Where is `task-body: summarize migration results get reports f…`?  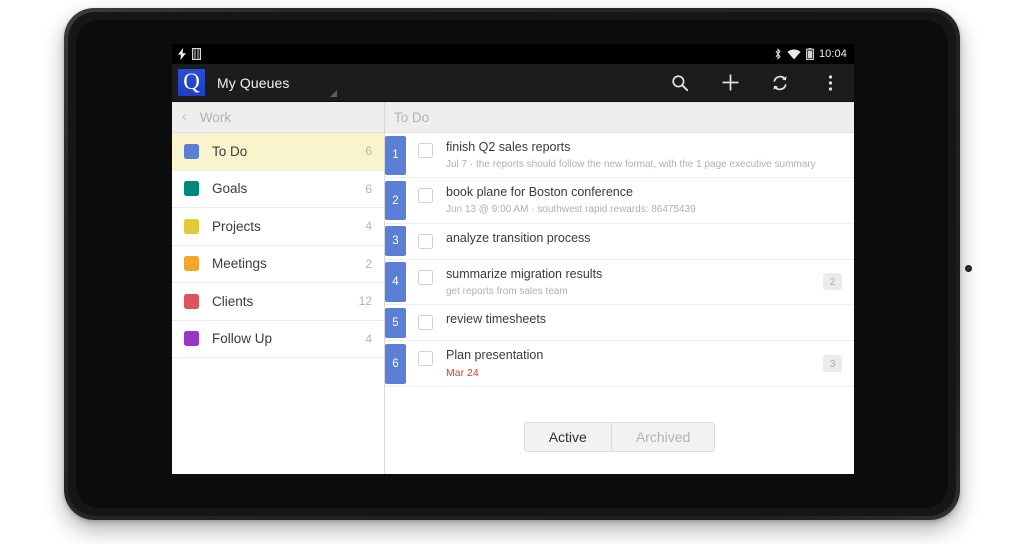 task-body: summarize migration results get reports f… is located at coordinates (624, 282).